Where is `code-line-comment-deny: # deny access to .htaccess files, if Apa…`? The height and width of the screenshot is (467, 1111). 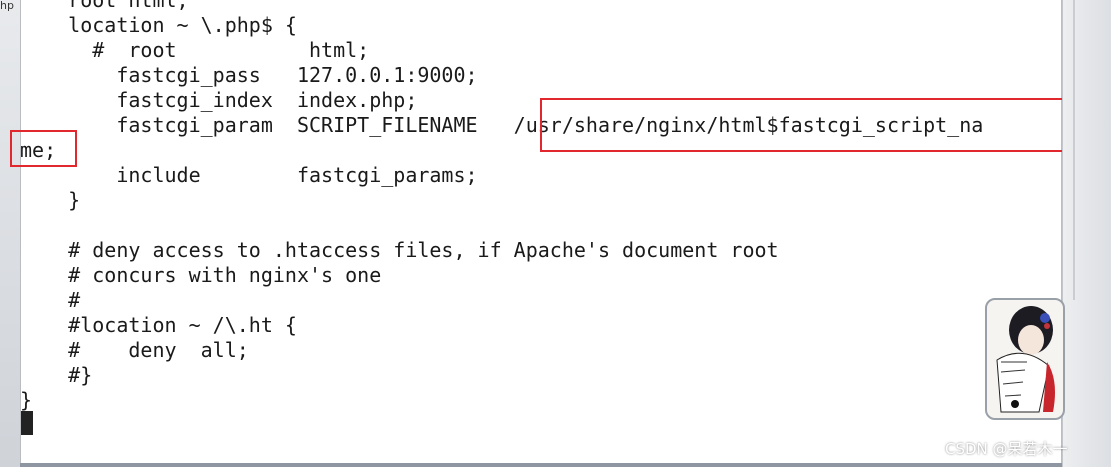 code-line-comment-deny: # deny access to .htaccess files, if Apa… is located at coordinates (399, 250).